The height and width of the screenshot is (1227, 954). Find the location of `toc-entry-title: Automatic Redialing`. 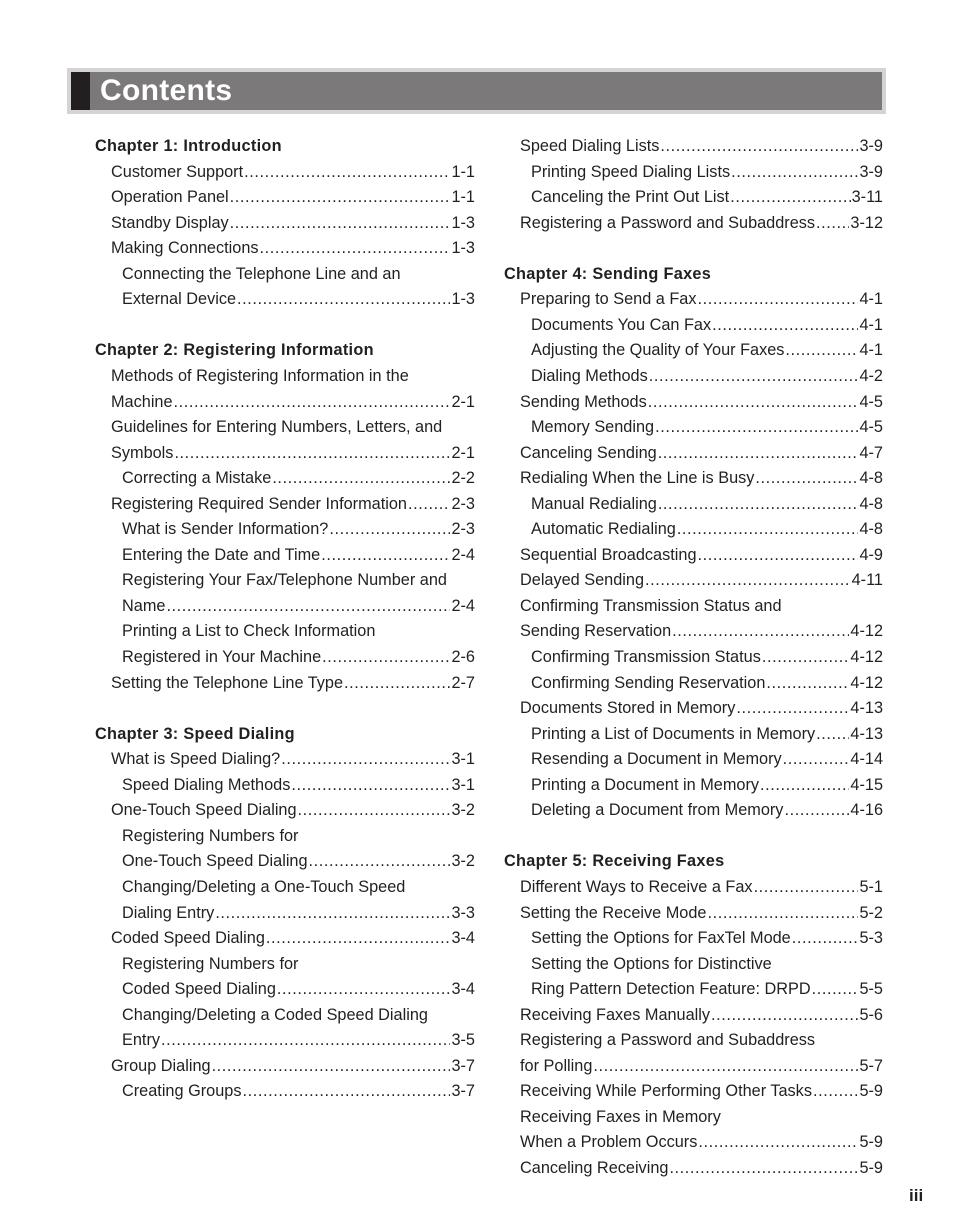

toc-entry-title: Automatic Redialing is located at coordinates (603, 529).